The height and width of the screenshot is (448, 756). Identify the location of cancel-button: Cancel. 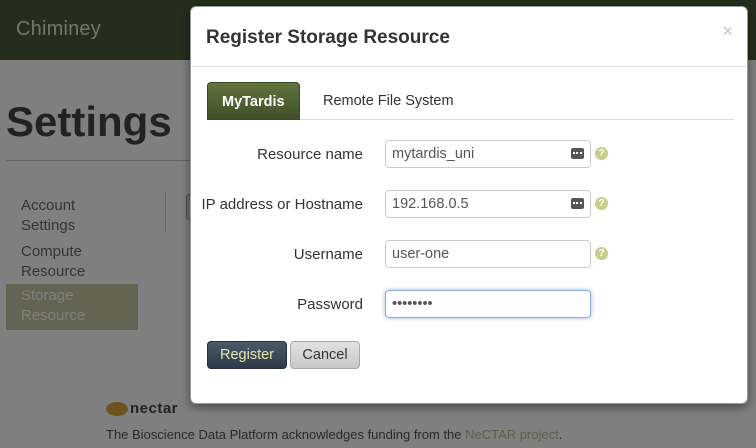
(325, 355).